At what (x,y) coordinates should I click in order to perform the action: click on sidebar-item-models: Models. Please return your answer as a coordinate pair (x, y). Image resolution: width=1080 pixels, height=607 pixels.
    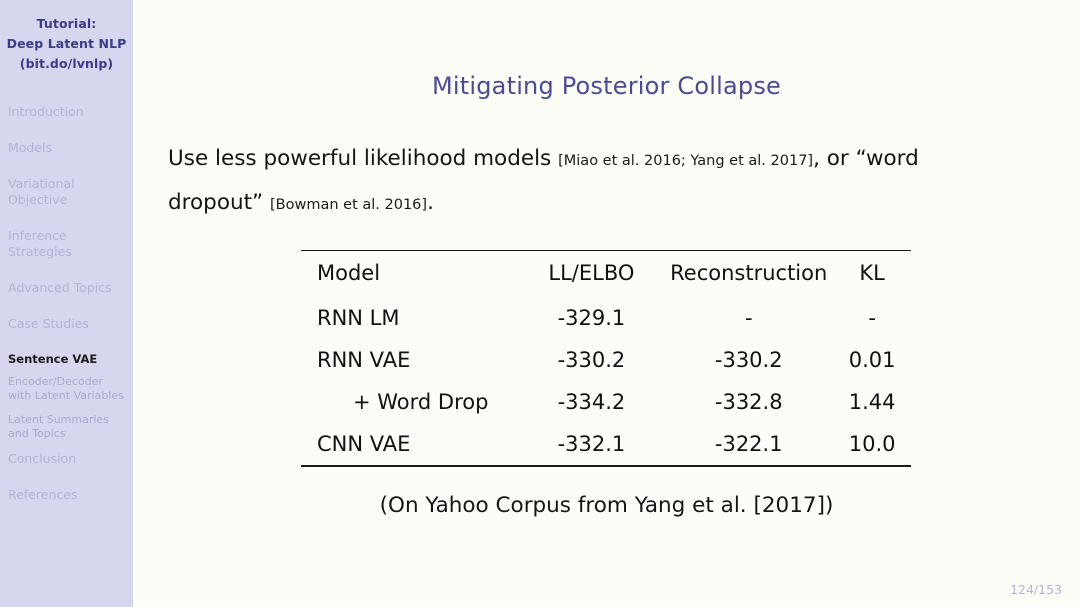
    Looking at the image, I should click on (66, 148).